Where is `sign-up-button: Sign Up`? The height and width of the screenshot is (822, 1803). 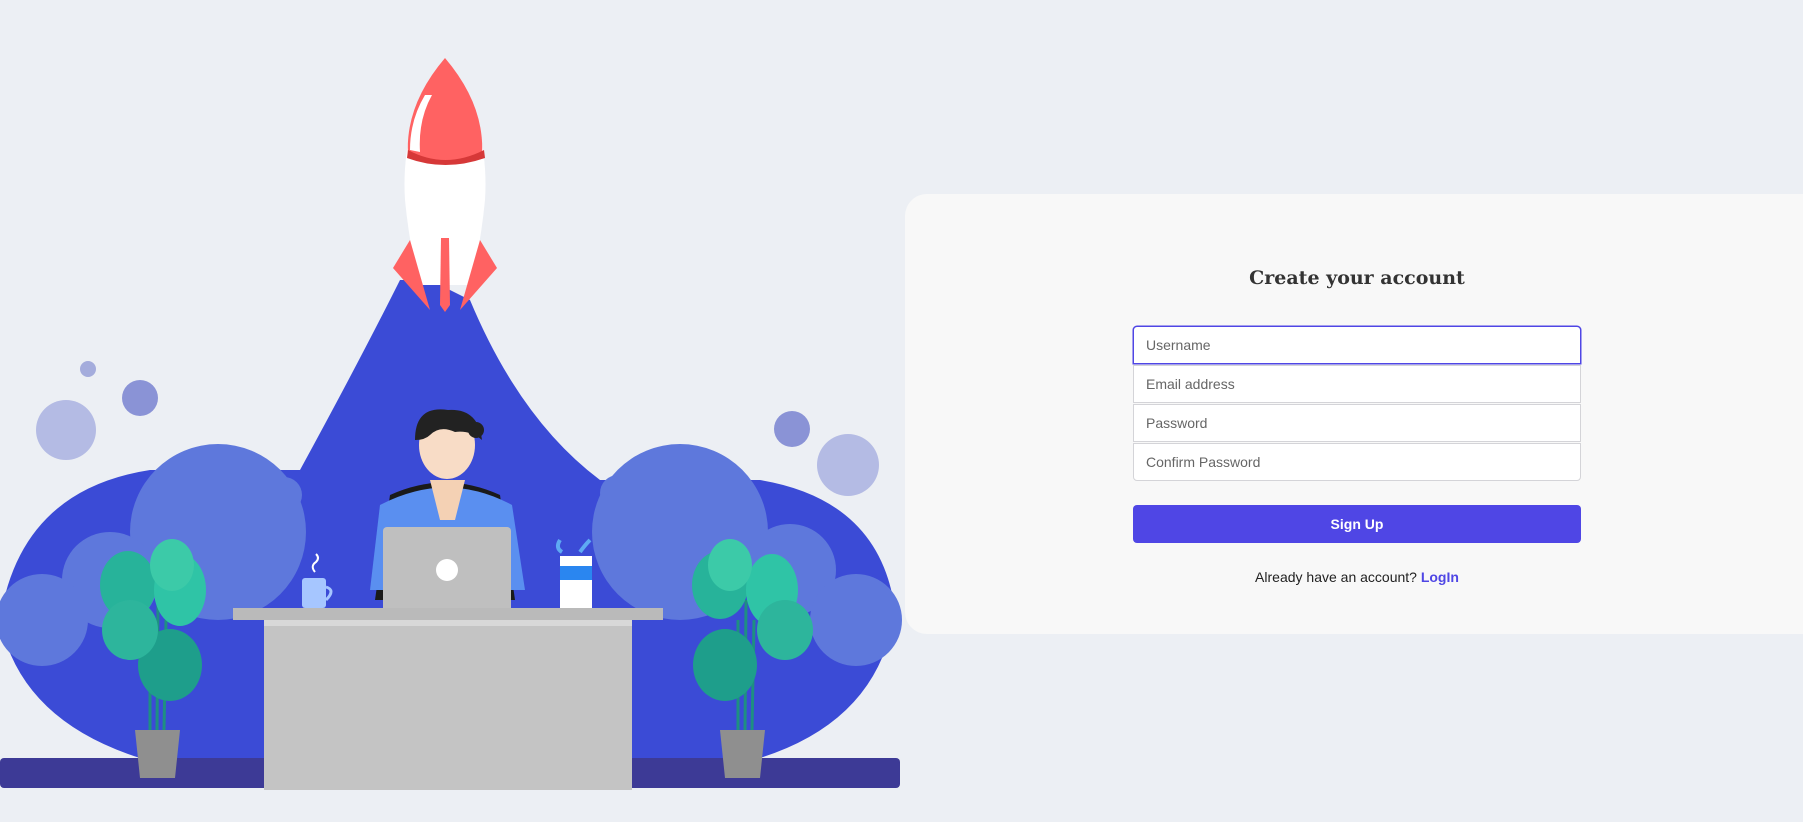 sign-up-button: Sign Up is located at coordinates (1357, 524).